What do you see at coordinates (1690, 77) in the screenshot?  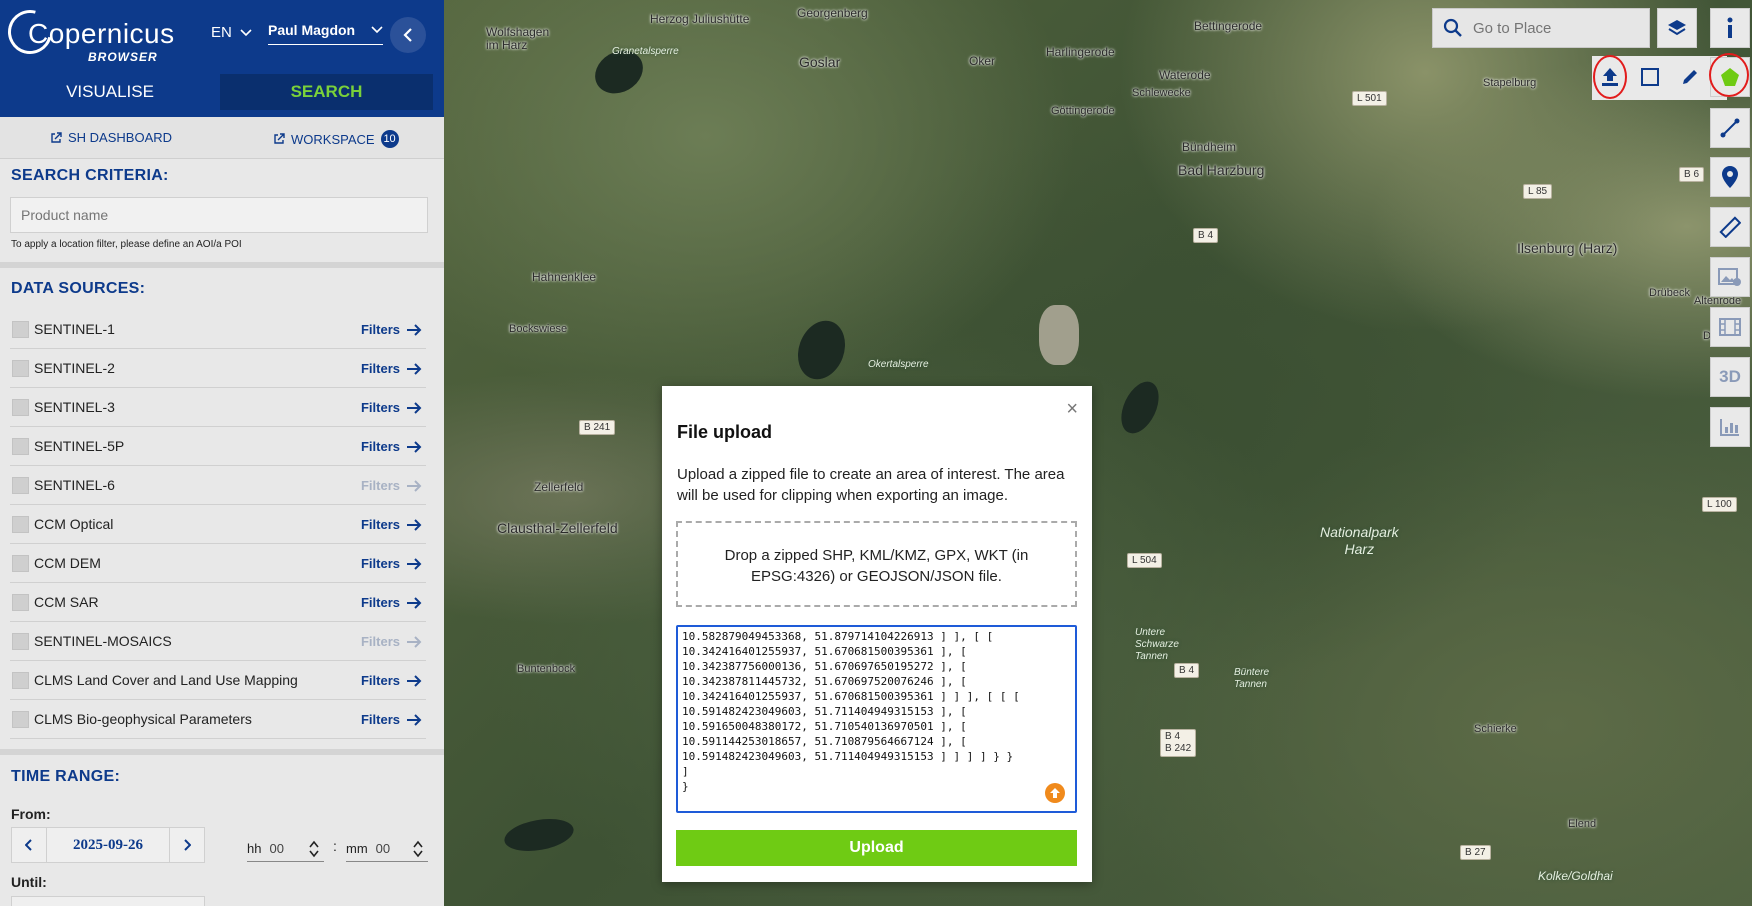 I see `draw-edit-button` at bounding box center [1690, 77].